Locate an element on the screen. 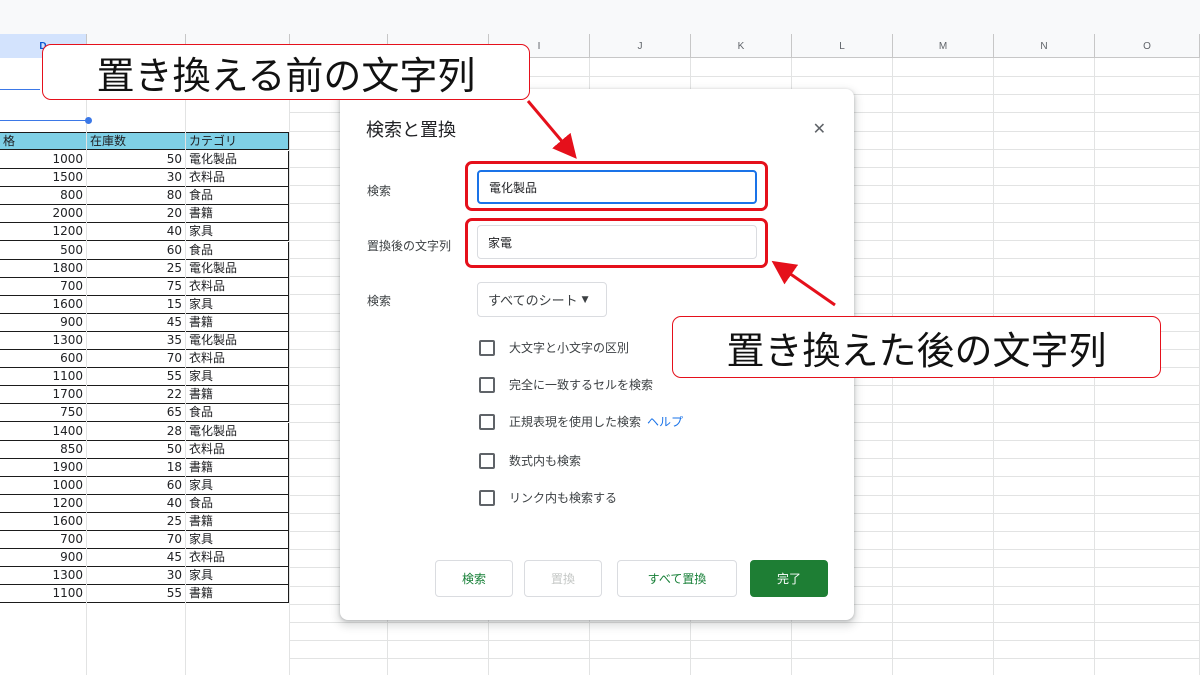 Image resolution: width=1200 pixels, height=675 pixels. table-header-cell: カテゴリ is located at coordinates (237, 141).